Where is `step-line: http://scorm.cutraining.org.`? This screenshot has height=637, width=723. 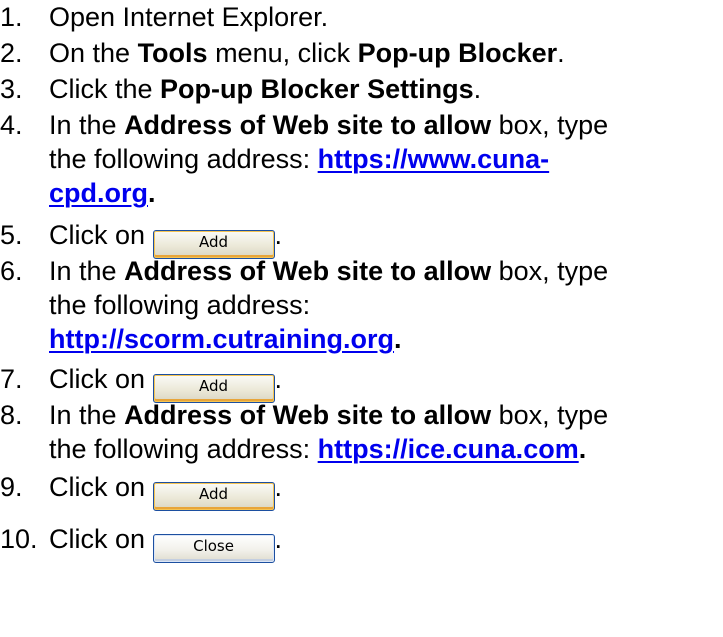 step-line: http://scorm.cutraining.org. is located at coordinates (386, 339).